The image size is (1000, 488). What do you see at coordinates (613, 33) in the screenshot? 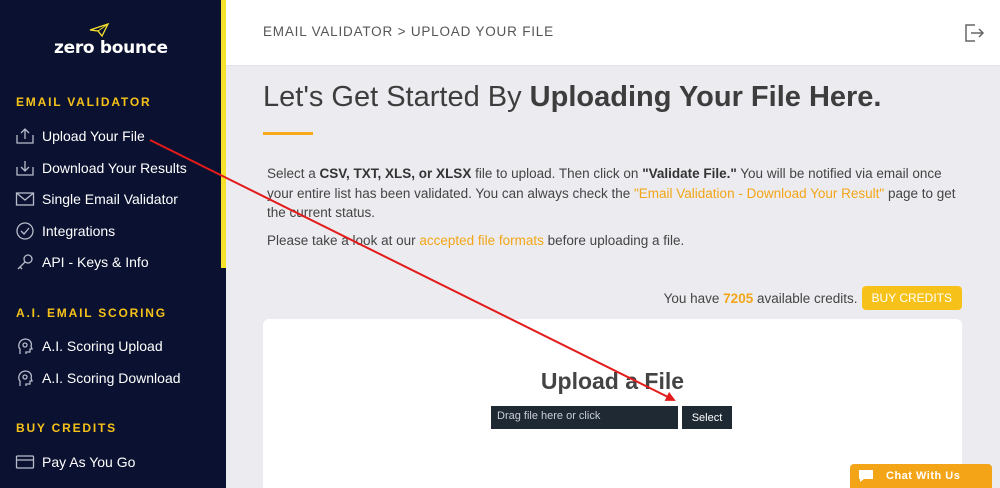
I see `top-bar: EMAIL VALIDATOR > UPLOAD YOUR FILE` at bounding box center [613, 33].